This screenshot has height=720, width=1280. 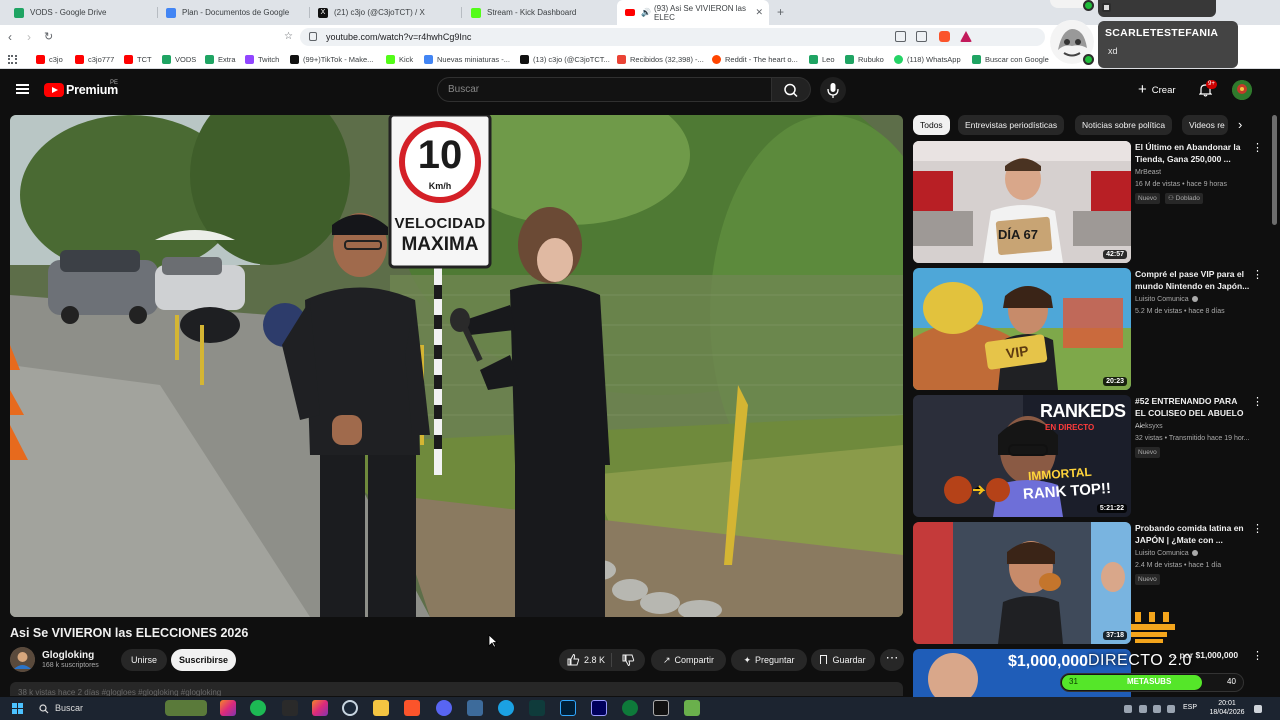 I want to click on bookmark-item: (118) WhatsApp, so click(x=927, y=59).